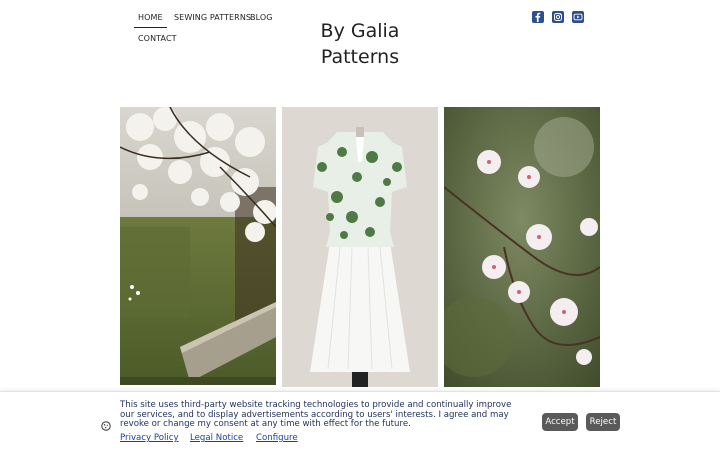 This screenshot has width=720, height=450. Describe the element at coordinates (603, 422) in the screenshot. I see `reject-button: Reject` at that location.